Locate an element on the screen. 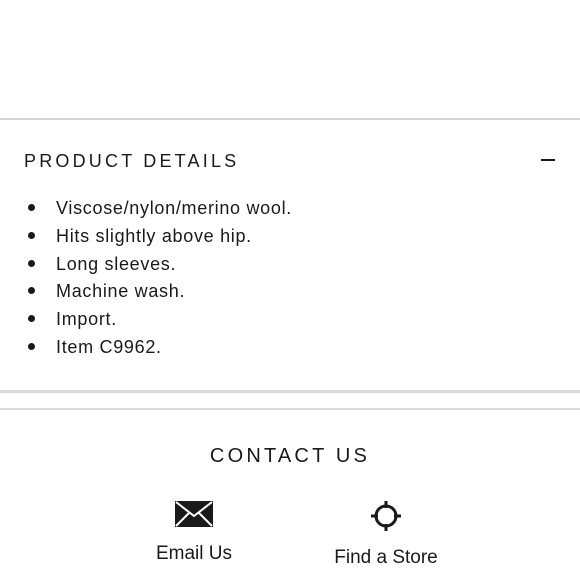 The image size is (580, 580). list-item: Hits slightly above hip. is located at coordinates (158, 238).